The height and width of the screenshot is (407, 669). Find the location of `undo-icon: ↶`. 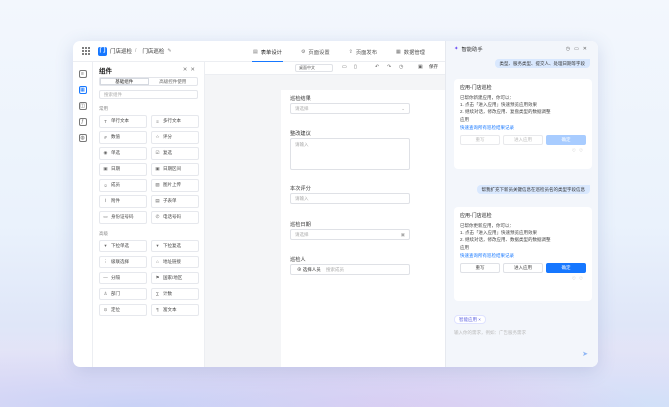

undo-icon: ↶ is located at coordinates (377, 67).